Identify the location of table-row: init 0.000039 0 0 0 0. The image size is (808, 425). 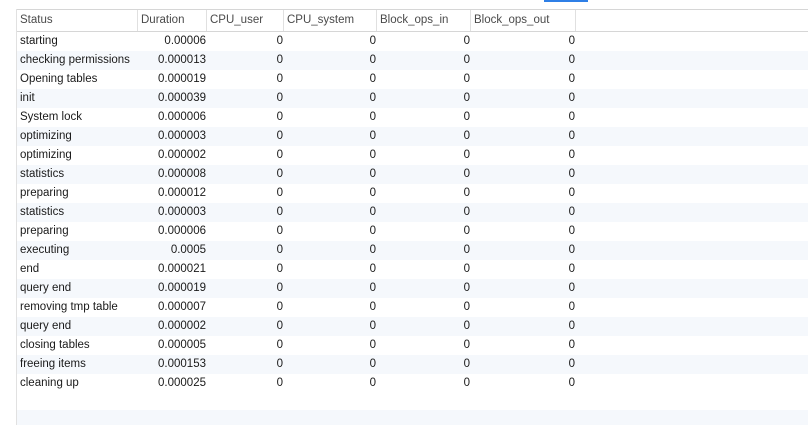
(412, 98).